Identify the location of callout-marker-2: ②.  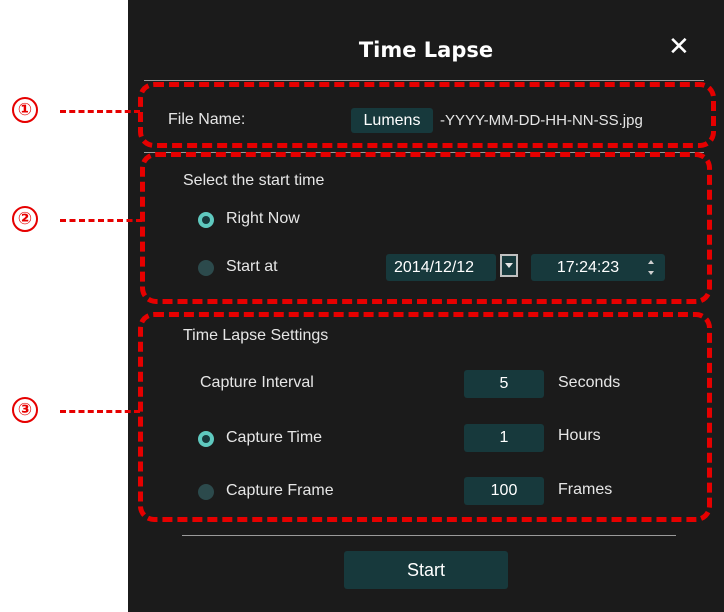
(25, 219).